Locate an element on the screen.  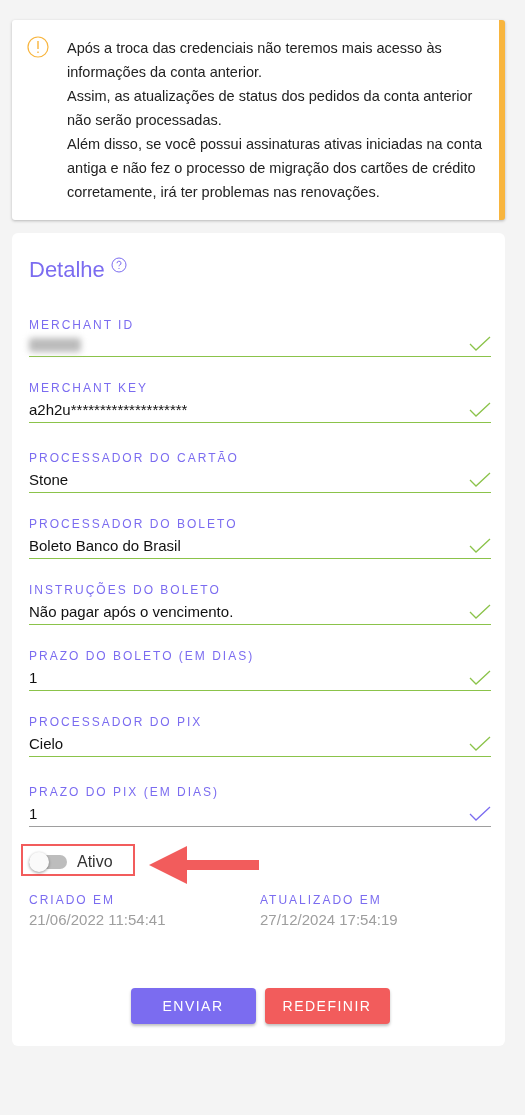
date-label: ATUALIZADO EM is located at coordinates (321, 900).